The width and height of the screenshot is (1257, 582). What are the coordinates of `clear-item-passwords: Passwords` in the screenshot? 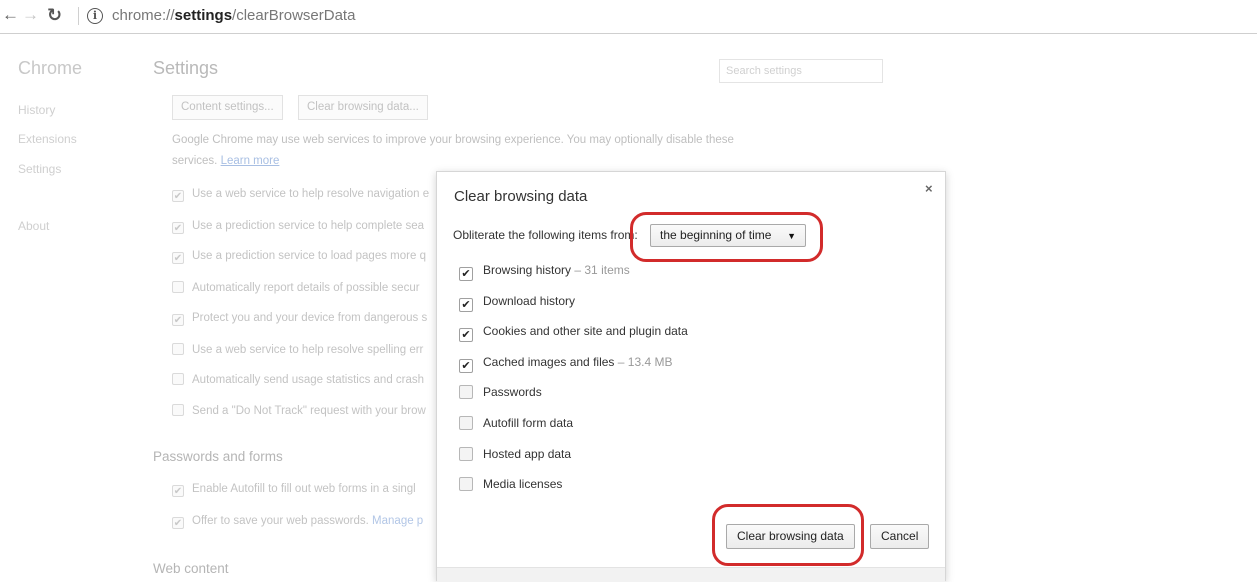 It's located at (500, 392).